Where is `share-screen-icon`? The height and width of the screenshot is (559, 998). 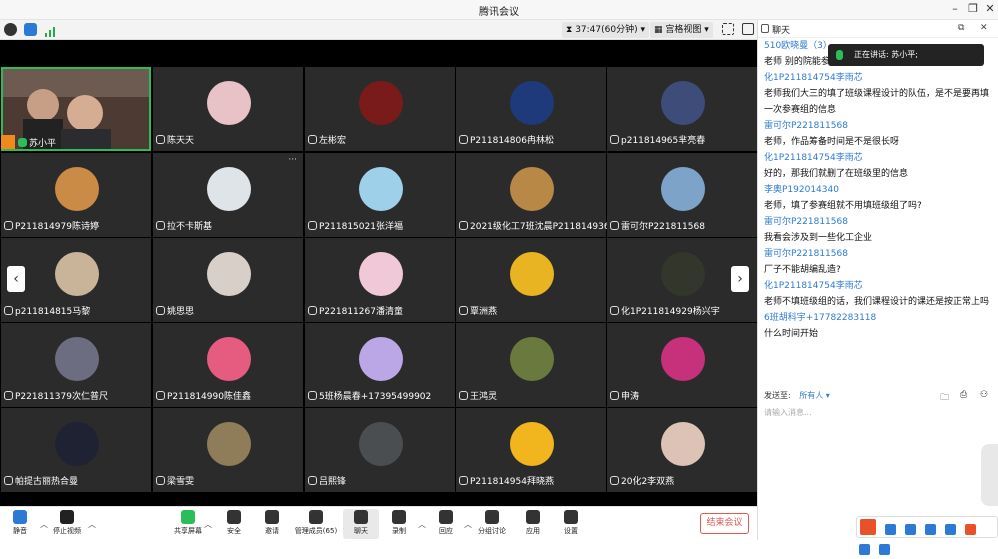
share-screen-icon is located at coordinates (188, 517).